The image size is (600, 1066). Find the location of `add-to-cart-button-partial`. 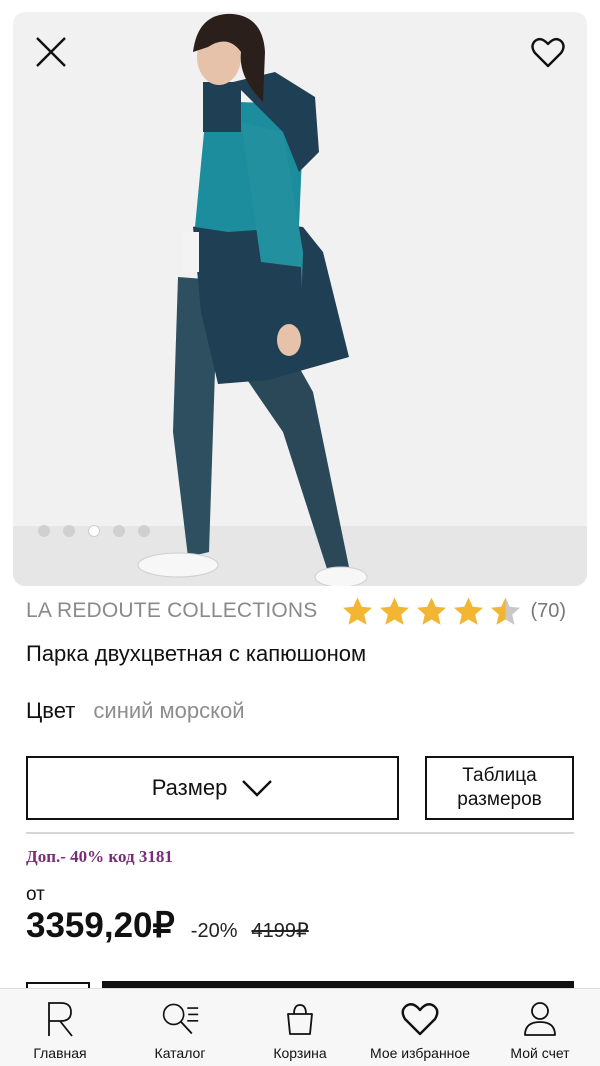

add-to-cart-button-partial is located at coordinates (338, 984).